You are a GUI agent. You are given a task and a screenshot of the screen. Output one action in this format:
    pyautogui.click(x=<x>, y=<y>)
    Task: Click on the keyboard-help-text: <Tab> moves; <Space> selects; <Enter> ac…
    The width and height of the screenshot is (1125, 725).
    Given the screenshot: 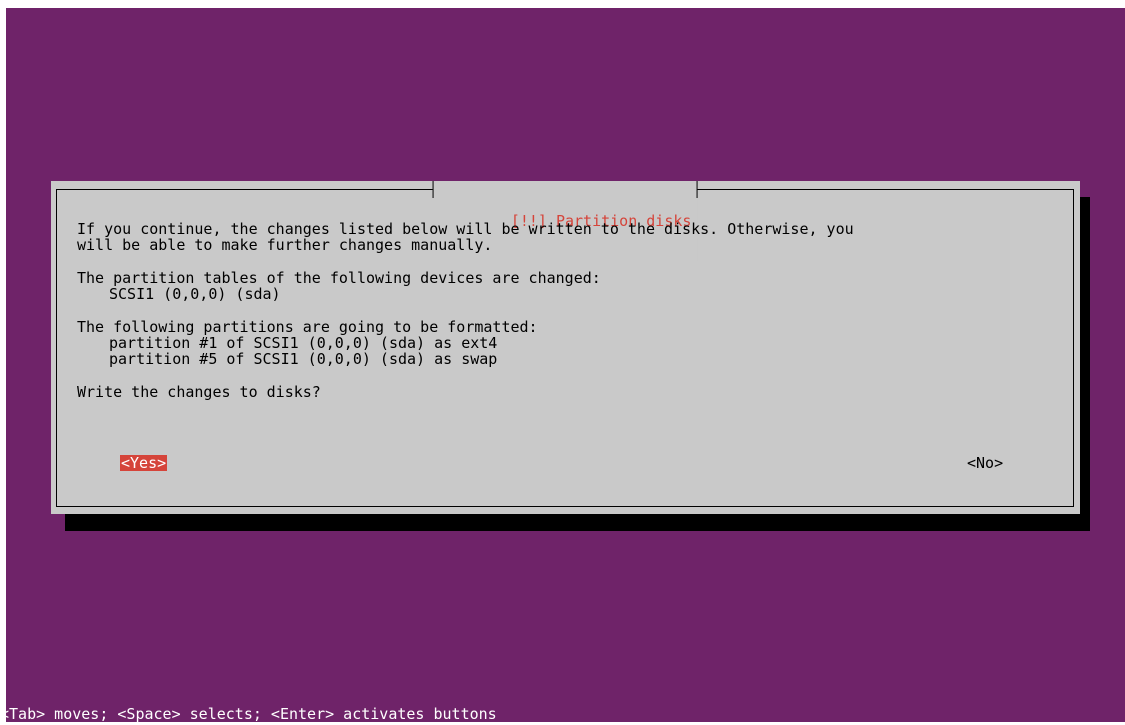 What is the action you would take?
    pyautogui.click(x=251, y=713)
    